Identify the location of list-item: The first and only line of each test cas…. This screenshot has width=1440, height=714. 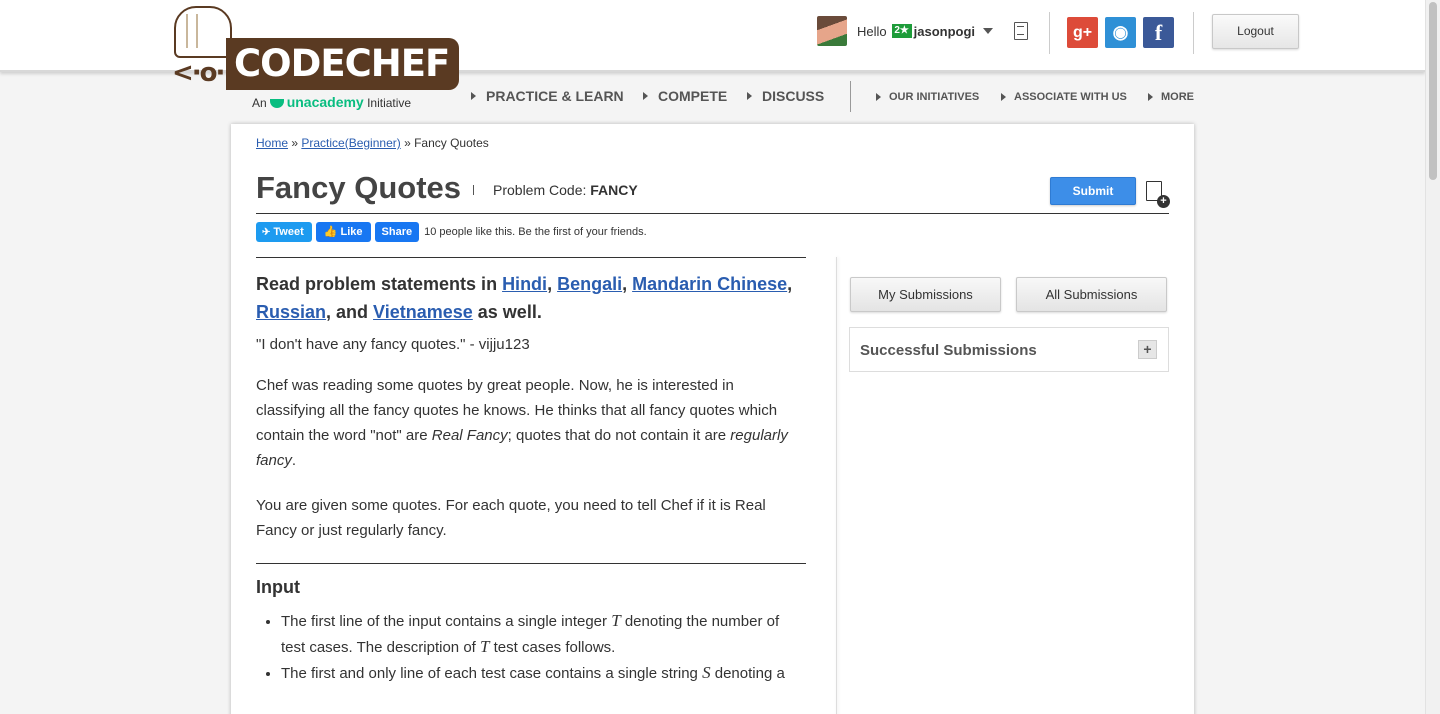
(543, 673).